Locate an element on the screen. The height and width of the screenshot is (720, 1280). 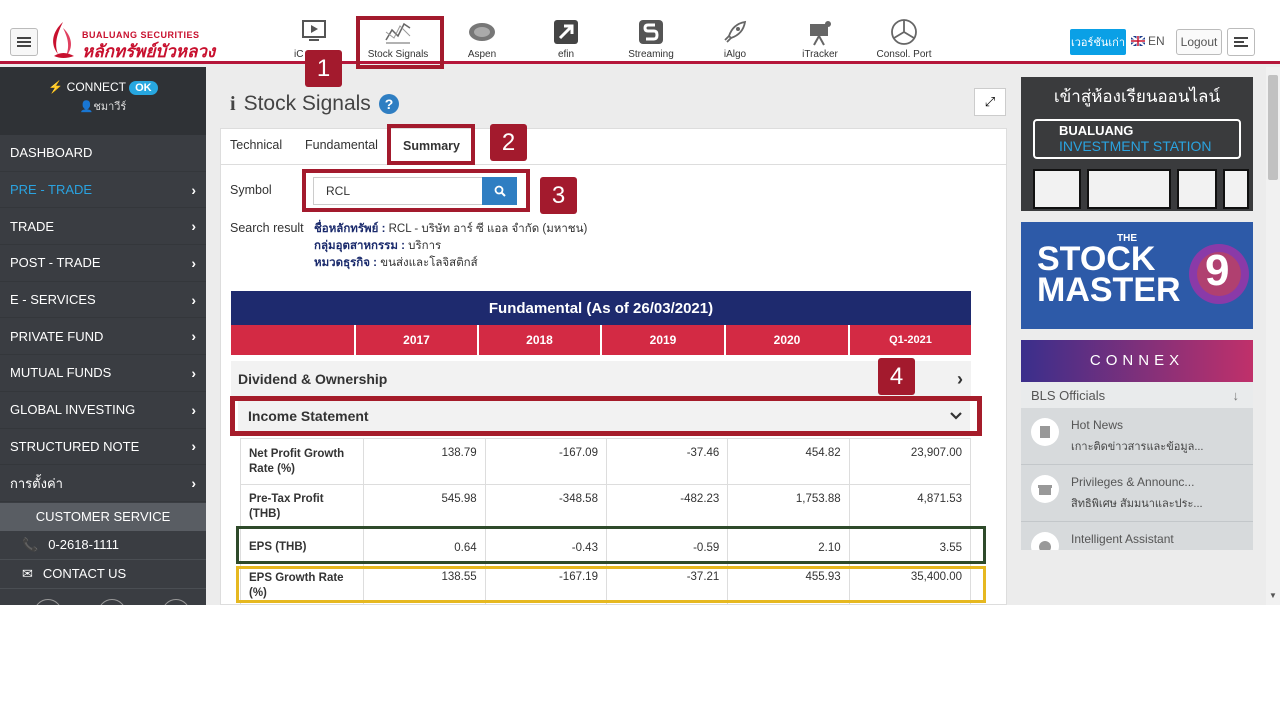
tool-consol-port: Consol. Port is located at coordinates (904, 39).